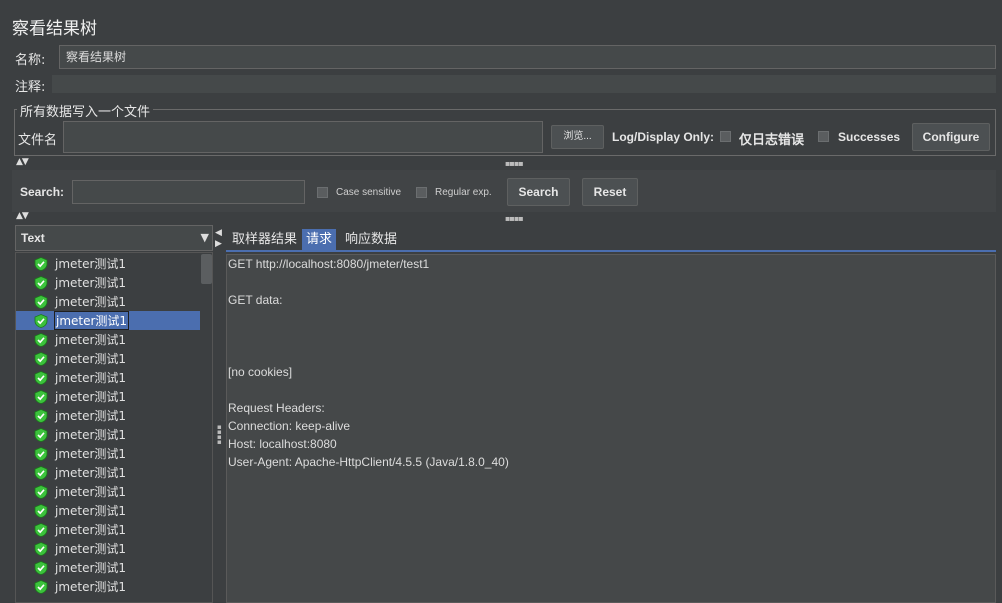 The height and width of the screenshot is (603, 1002). What do you see at coordinates (289, 426) in the screenshot?
I see `request-text-line: Connection: keep-alive` at bounding box center [289, 426].